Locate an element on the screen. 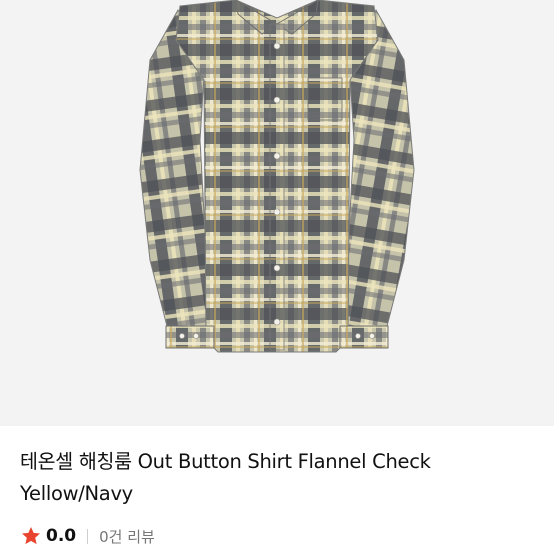  star-icon is located at coordinates (31, 536).